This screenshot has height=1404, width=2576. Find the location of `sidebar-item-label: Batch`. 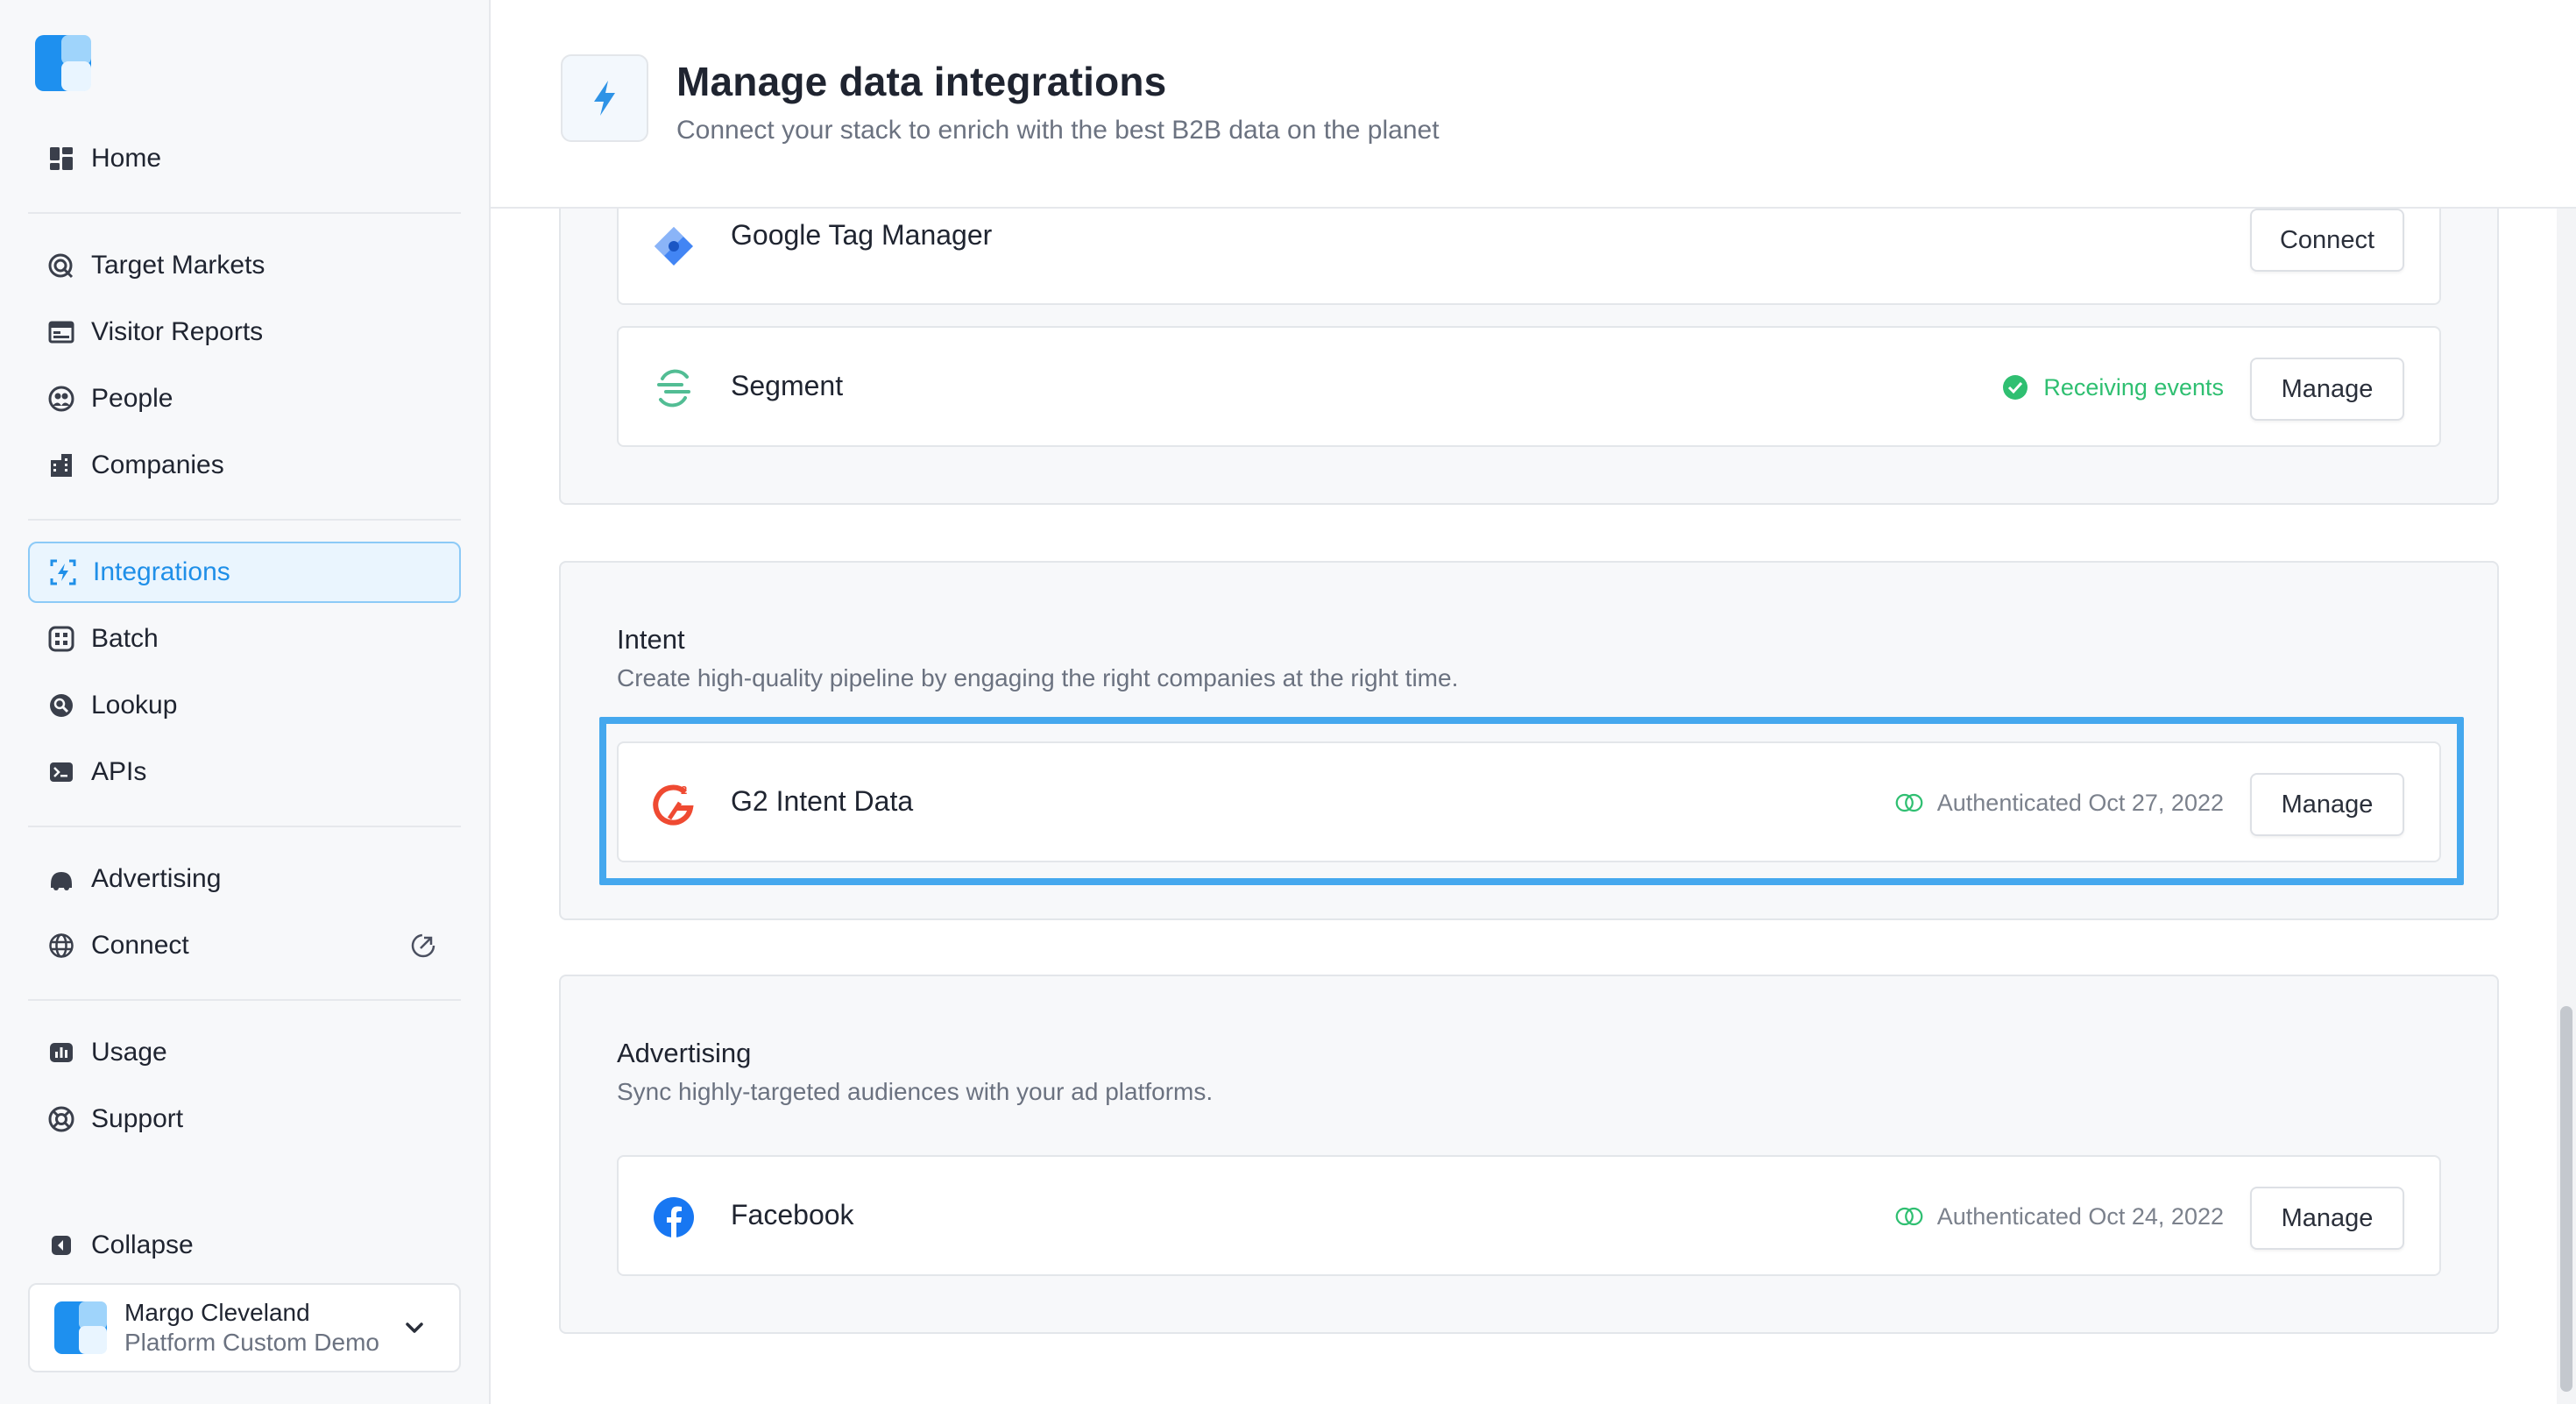

sidebar-item-label: Batch is located at coordinates (125, 638).